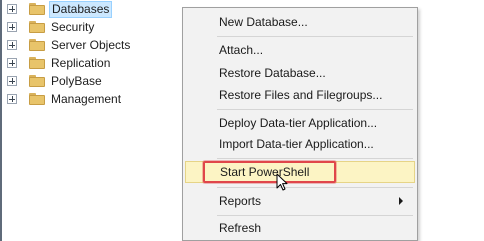 The height and width of the screenshot is (241, 484). Describe the element at coordinates (240, 228) in the screenshot. I see `menu-item-label: Refresh` at that location.